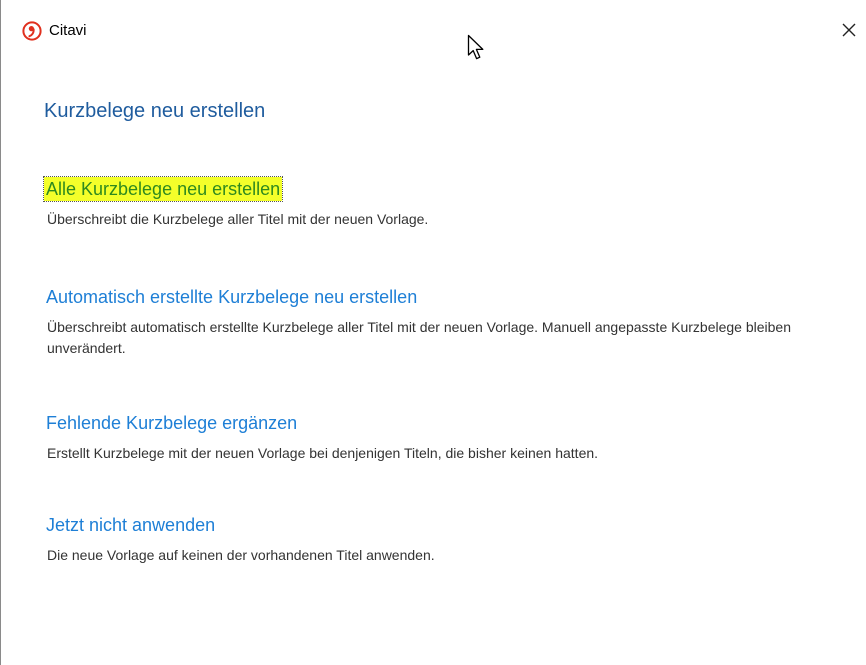 The image size is (866, 665). What do you see at coordinates (163, 189) in the screenshot?
I see `option-rebuild-all-link: Alle Kurzbelege neu erstellen` at bounding box center [163, 189].